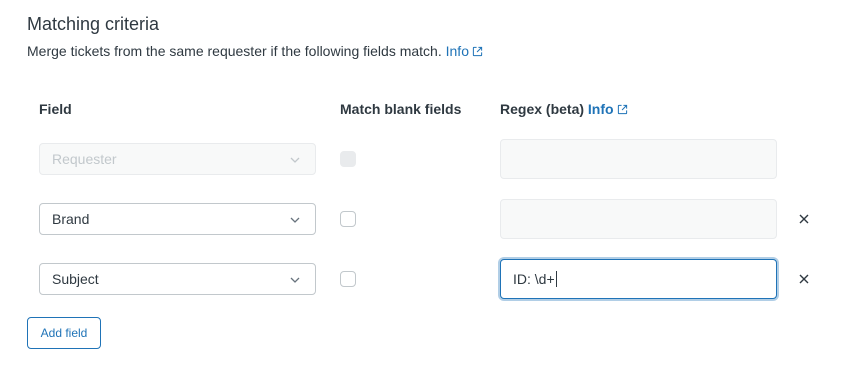 Image resolution: width=850 pixels, height=376 pixels. I want to click on text-caret, so click(556, 279).